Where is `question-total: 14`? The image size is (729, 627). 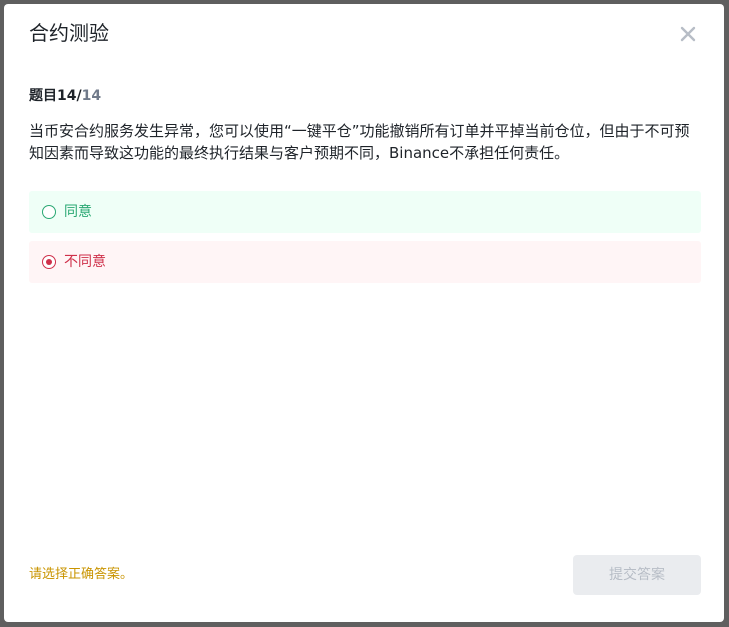 question-total: 14 is located at coordinates (91, 96).